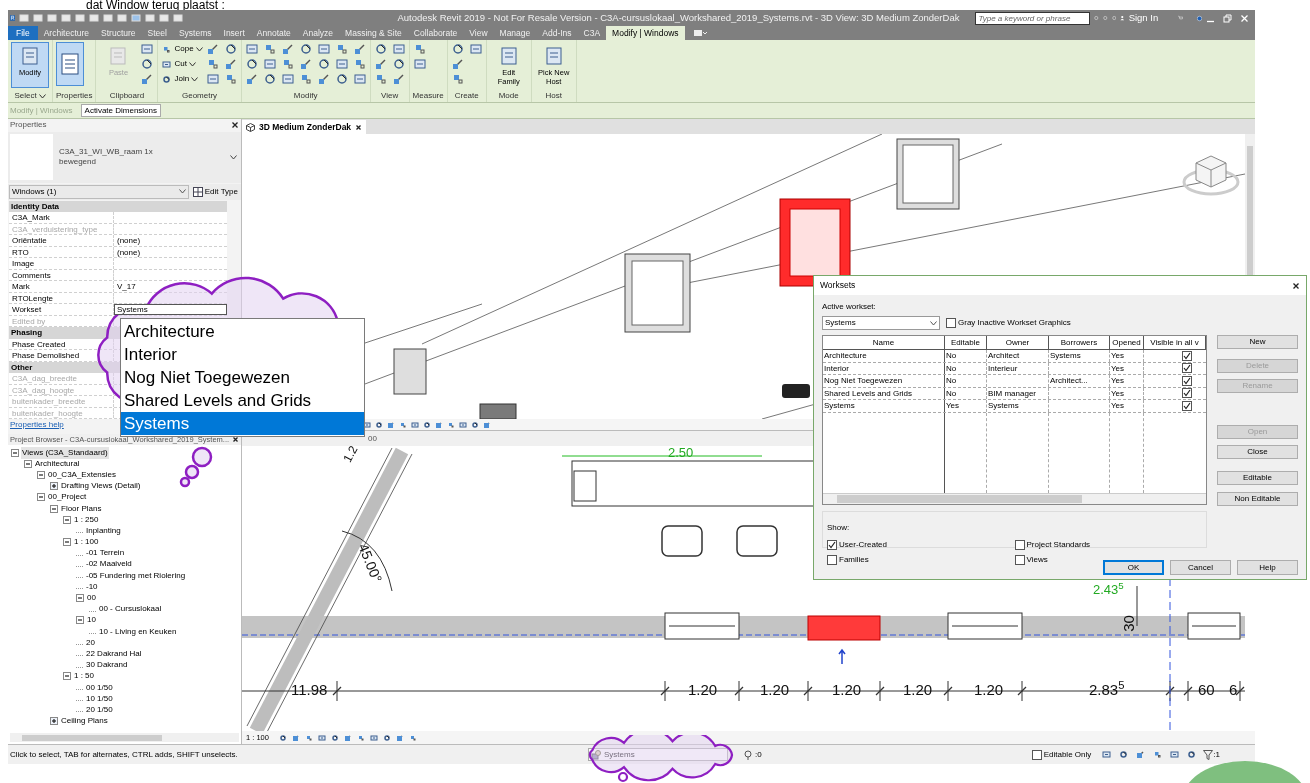  Describe the element at coordinates (884, 393) in the screenshot. I see `table-cell: Shared Levels and Grids` at that location.